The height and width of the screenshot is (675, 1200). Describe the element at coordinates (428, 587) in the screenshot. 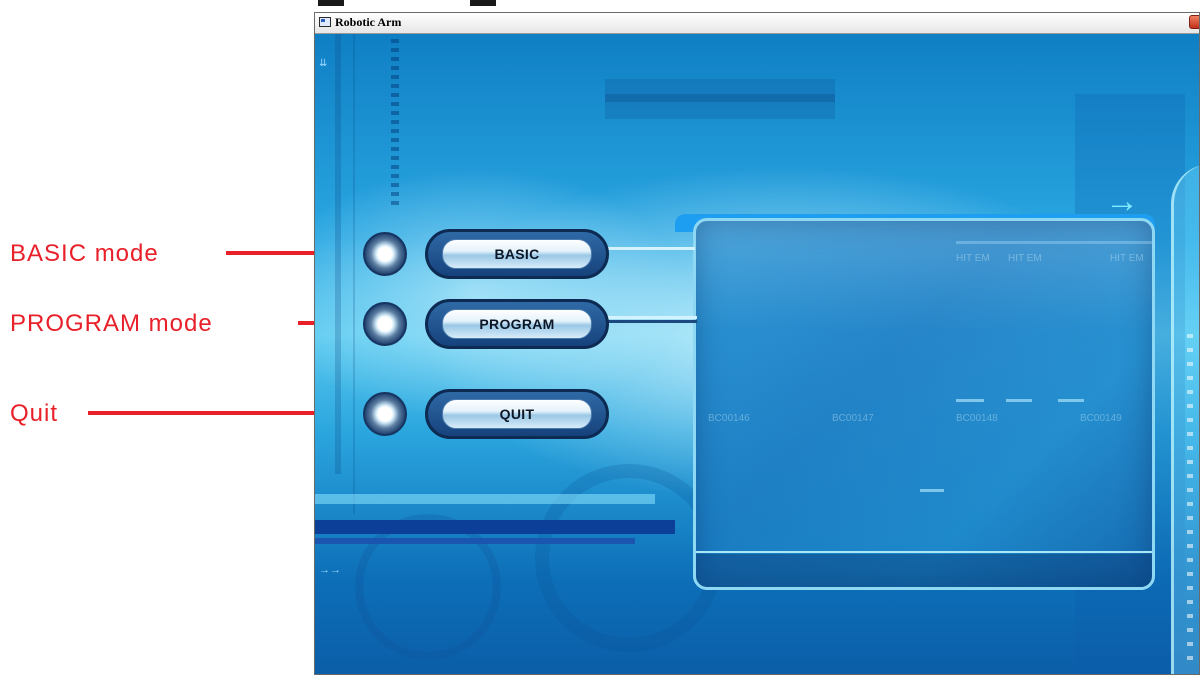

I see `decor-circle` at that location.